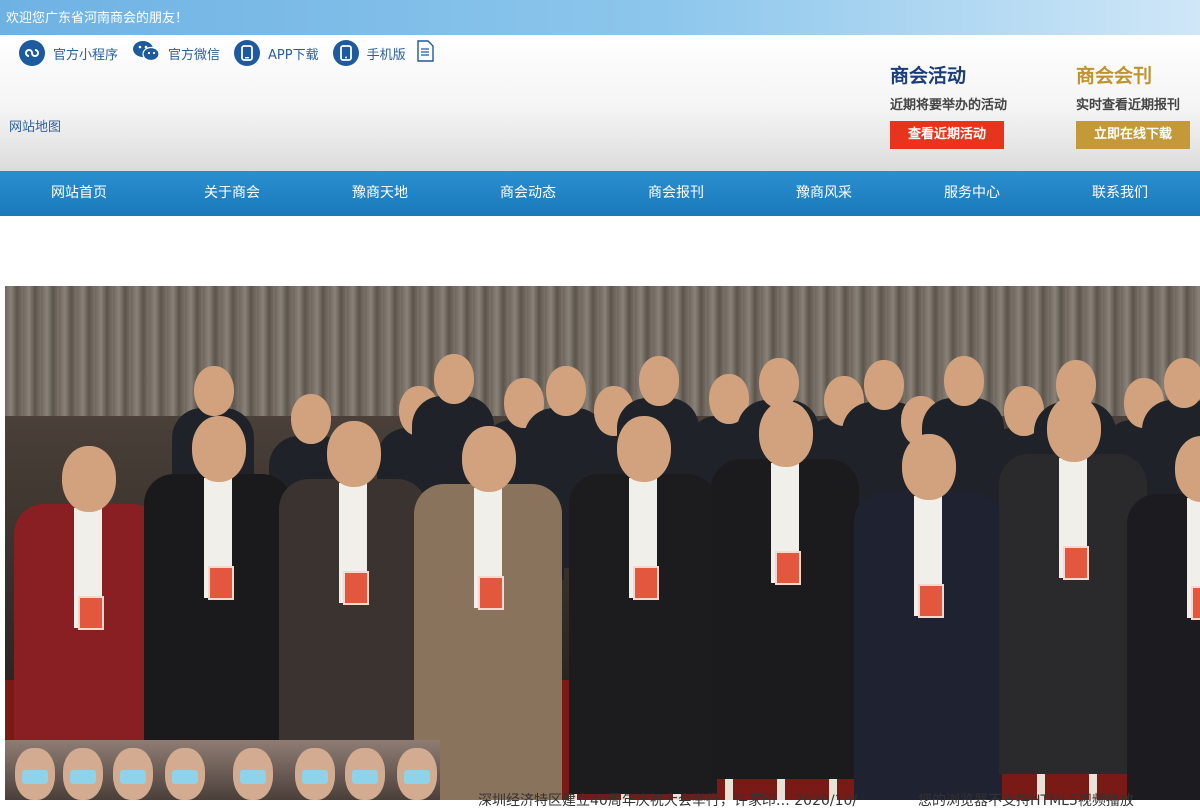 The image size is (1200, 810). I want to click on download-journal-button: 立即在线下载, so click(1133, 135).